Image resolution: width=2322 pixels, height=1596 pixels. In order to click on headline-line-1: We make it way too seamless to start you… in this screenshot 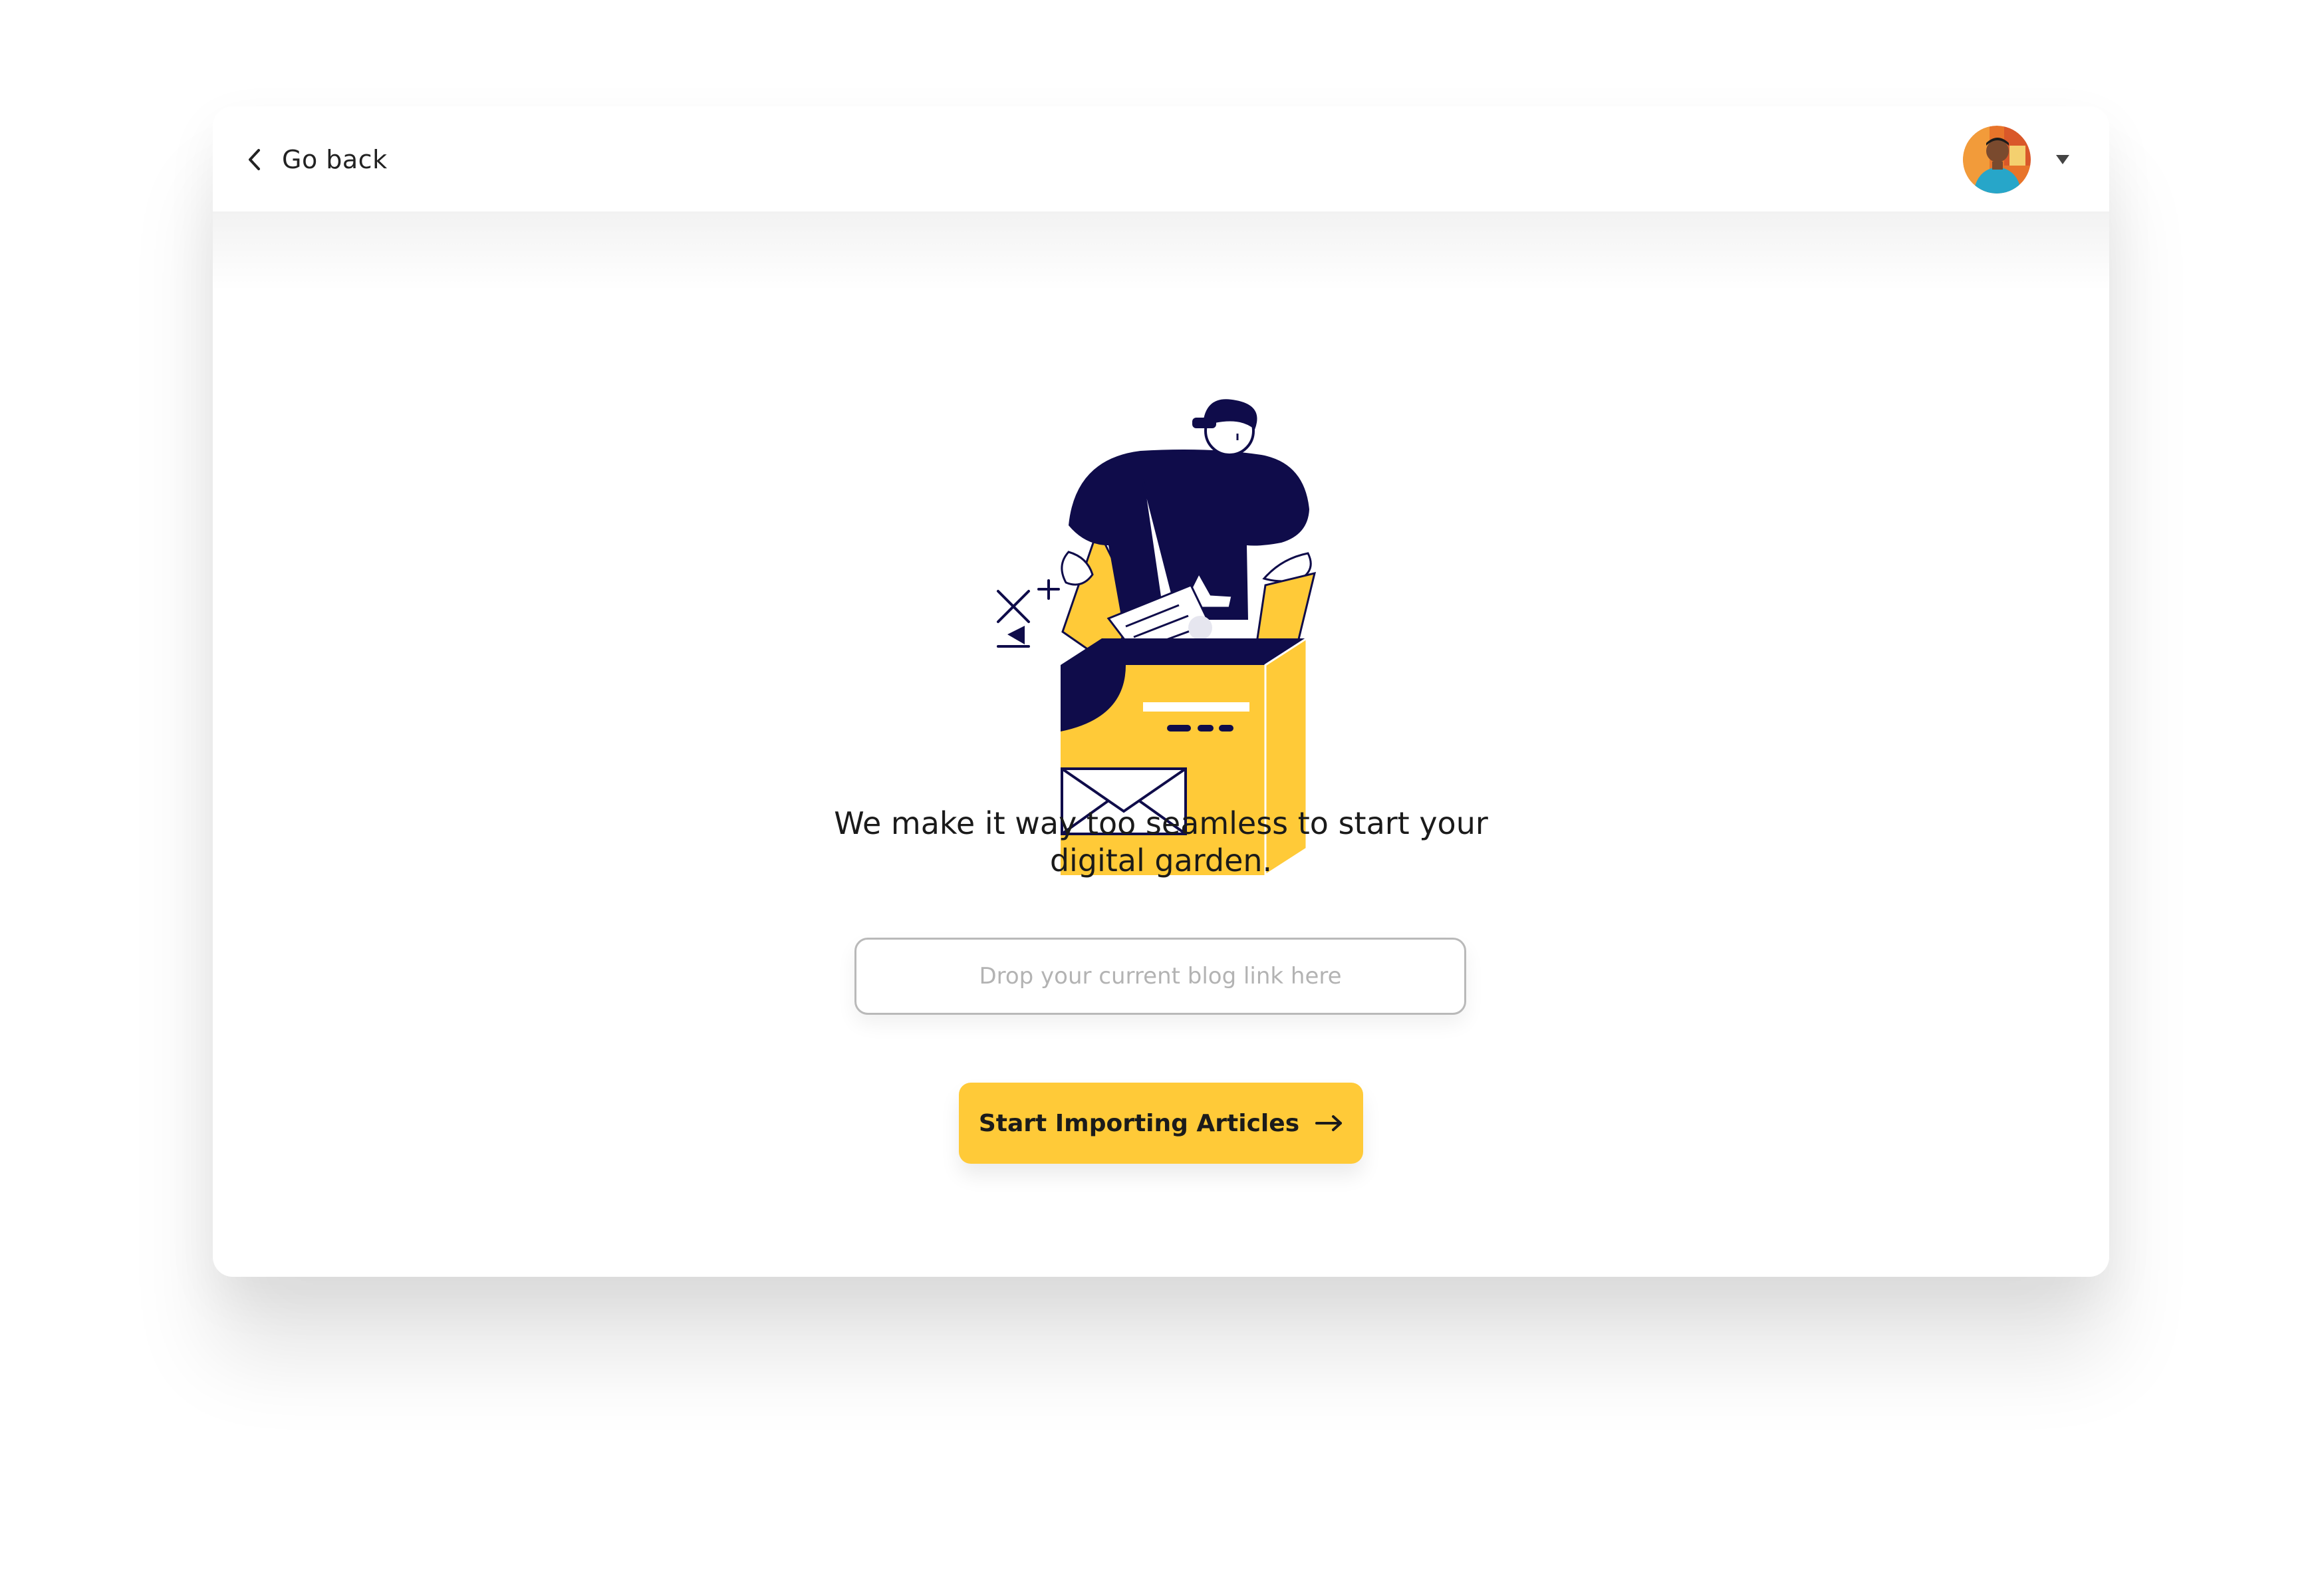, I will do `click(1161, 823)`.